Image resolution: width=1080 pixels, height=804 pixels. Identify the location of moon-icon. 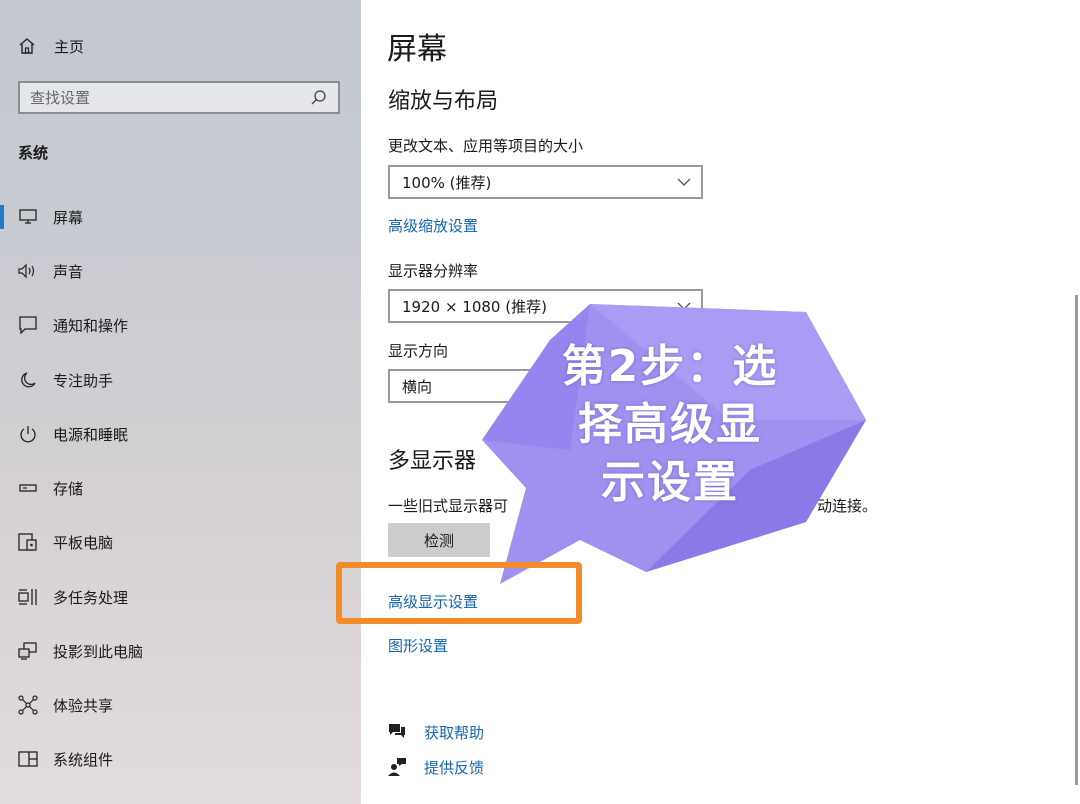
(28, 380).